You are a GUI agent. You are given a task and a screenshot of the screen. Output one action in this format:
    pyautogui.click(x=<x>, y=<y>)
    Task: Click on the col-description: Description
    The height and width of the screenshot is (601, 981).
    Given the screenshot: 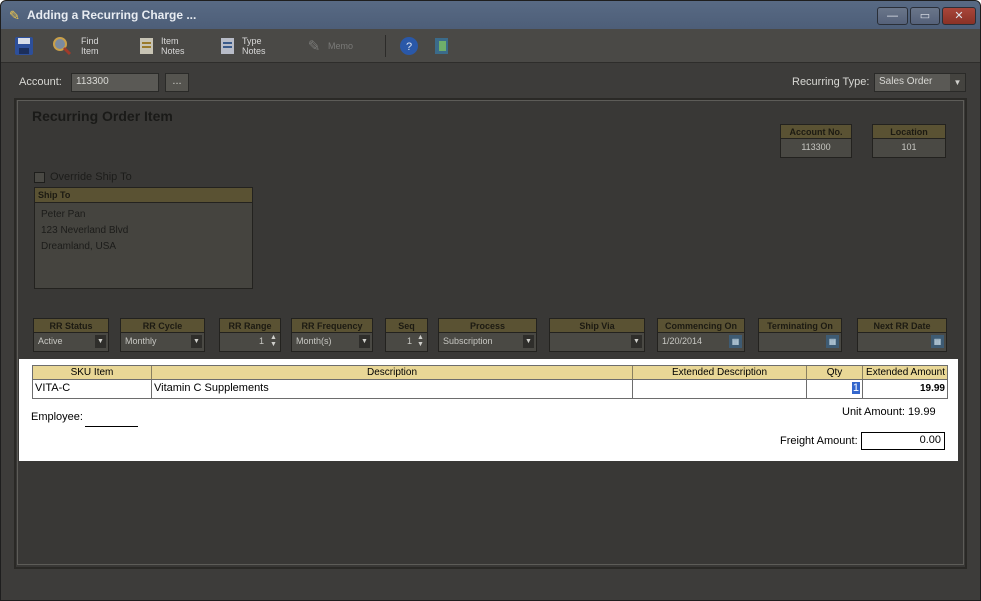 What is the action you would take?
    pyautogui.click(x=392, y=372)
    